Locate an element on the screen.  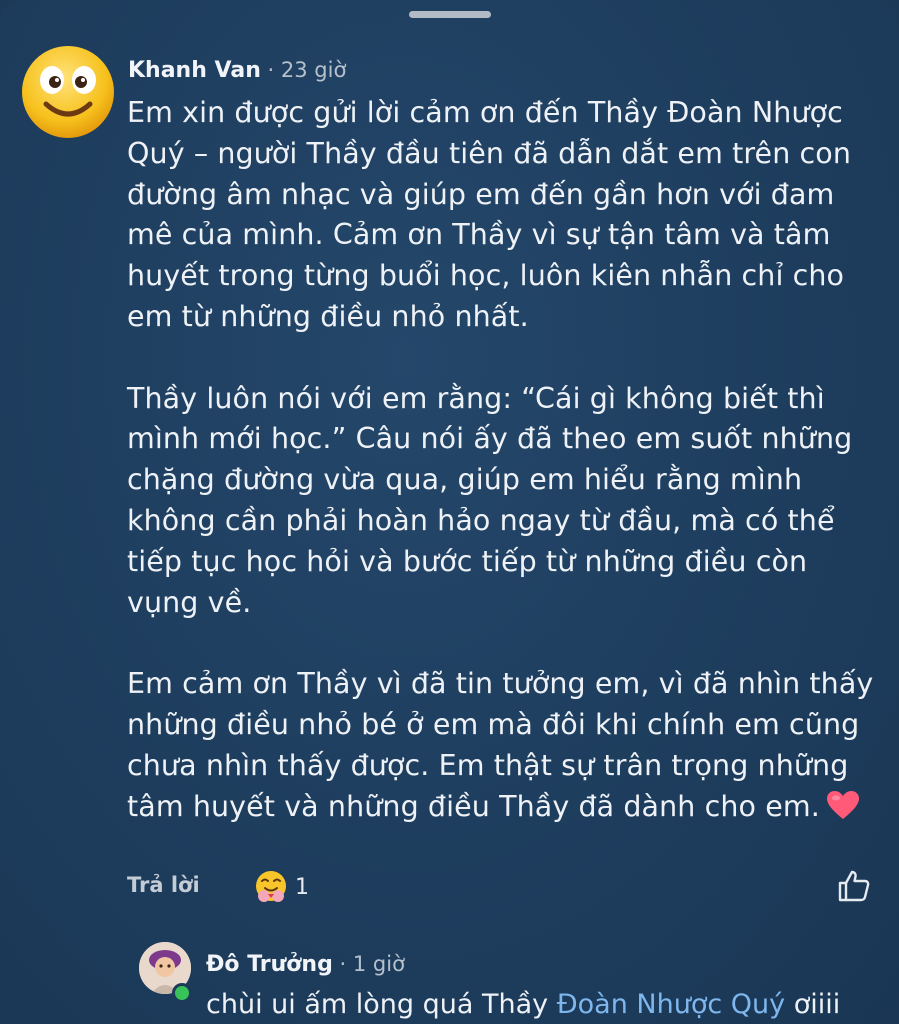
smiley-face-icon is located at coordinates (68, 92).